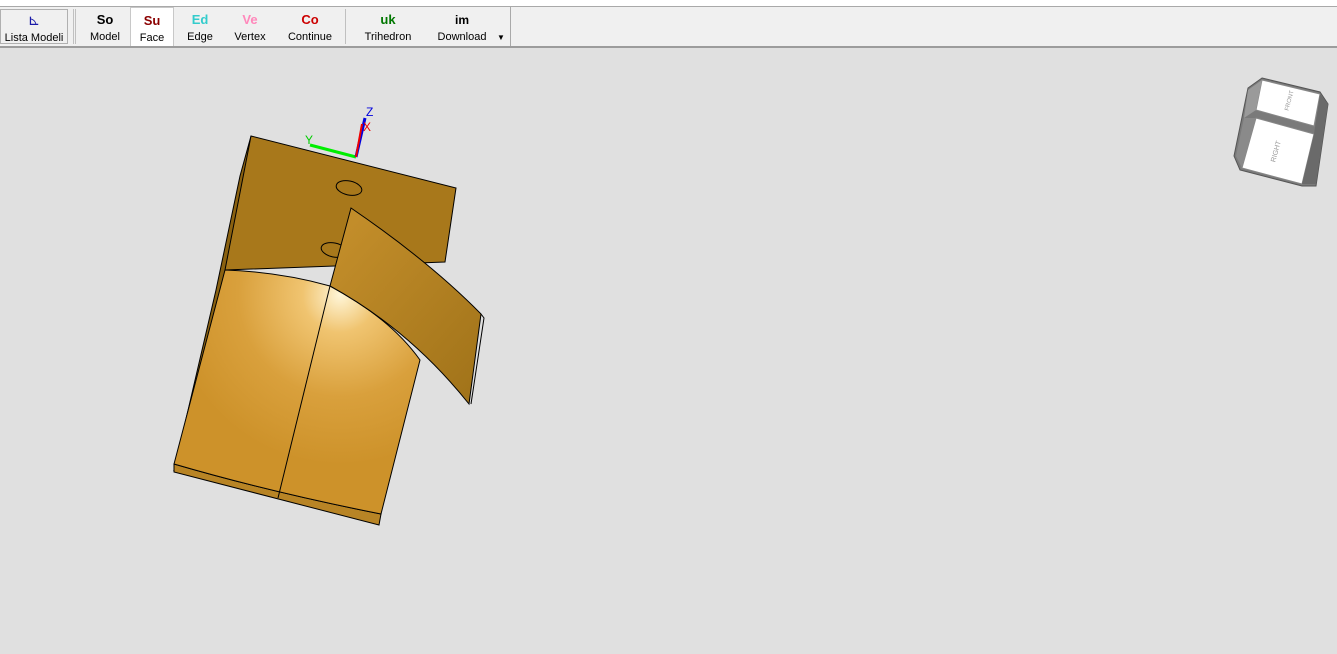 The image size is (1337, 654). I want to click on axis-trihedron: Y Z X, so click(339, 132).